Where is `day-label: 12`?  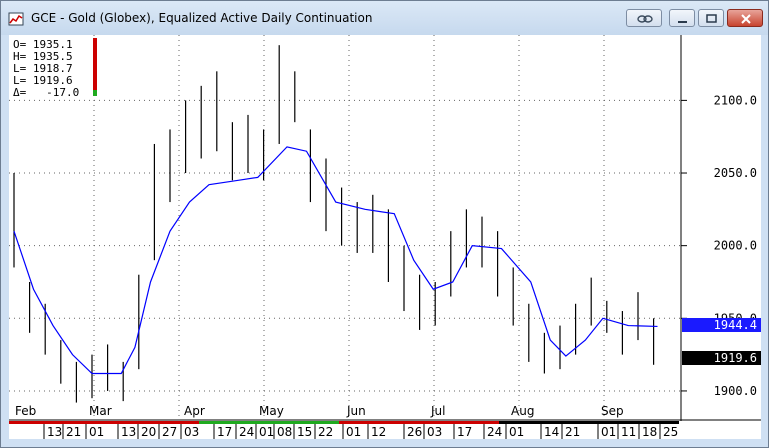
day-label: 12 is located at coordinates (378, 432).